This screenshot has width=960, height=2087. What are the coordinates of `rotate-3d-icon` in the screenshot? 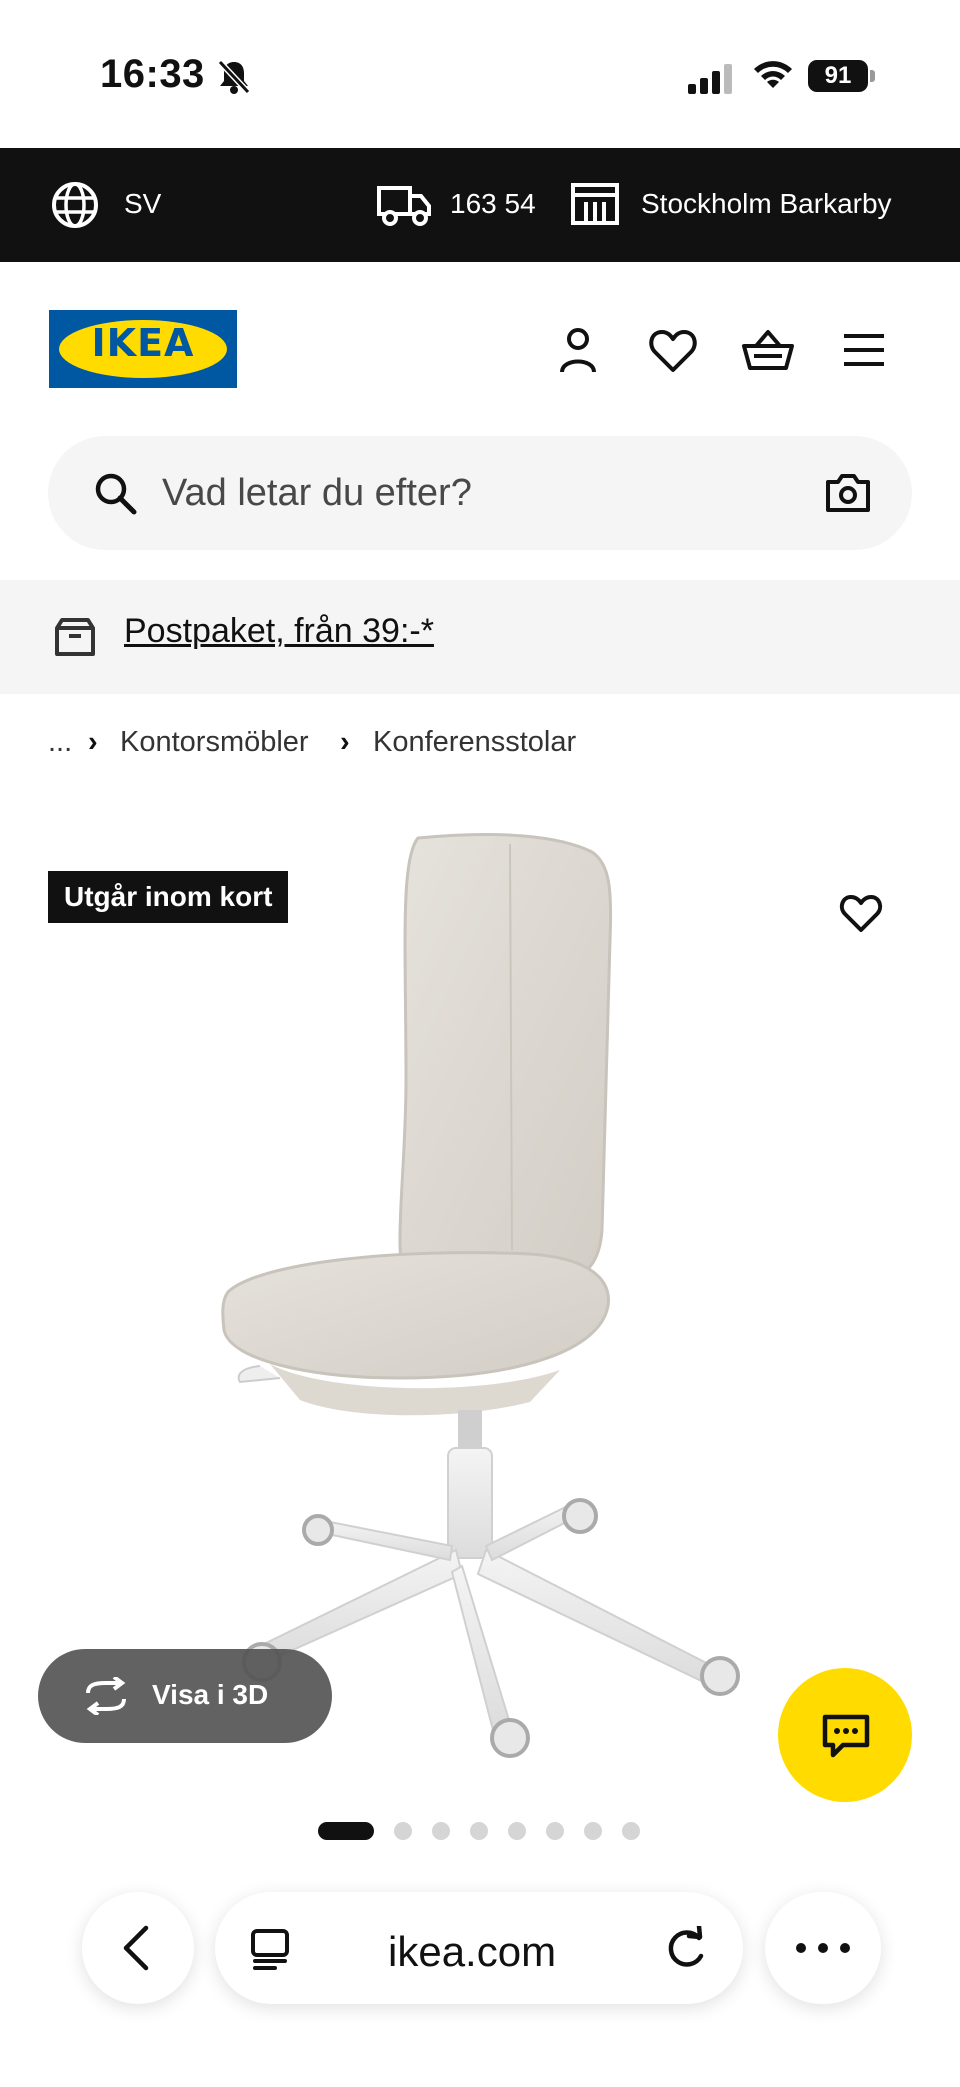 It's located at (106, 1696).